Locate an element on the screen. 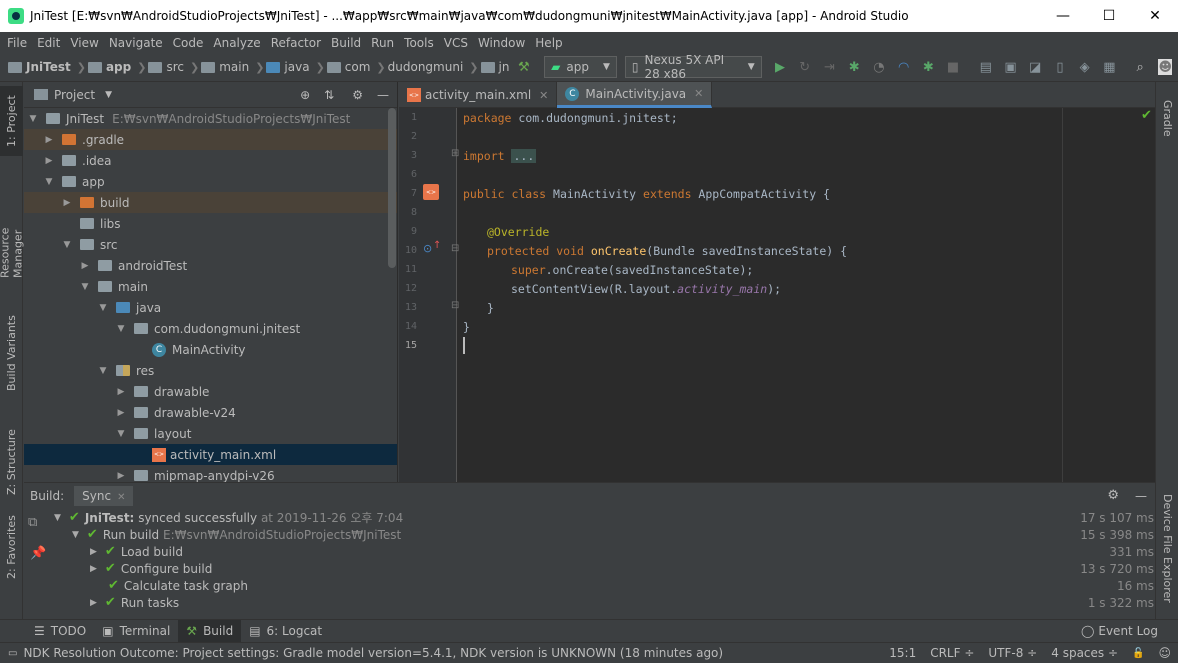 The image size is (1178, 663). close-button: ✕ is located at coordinates (1155, 16).